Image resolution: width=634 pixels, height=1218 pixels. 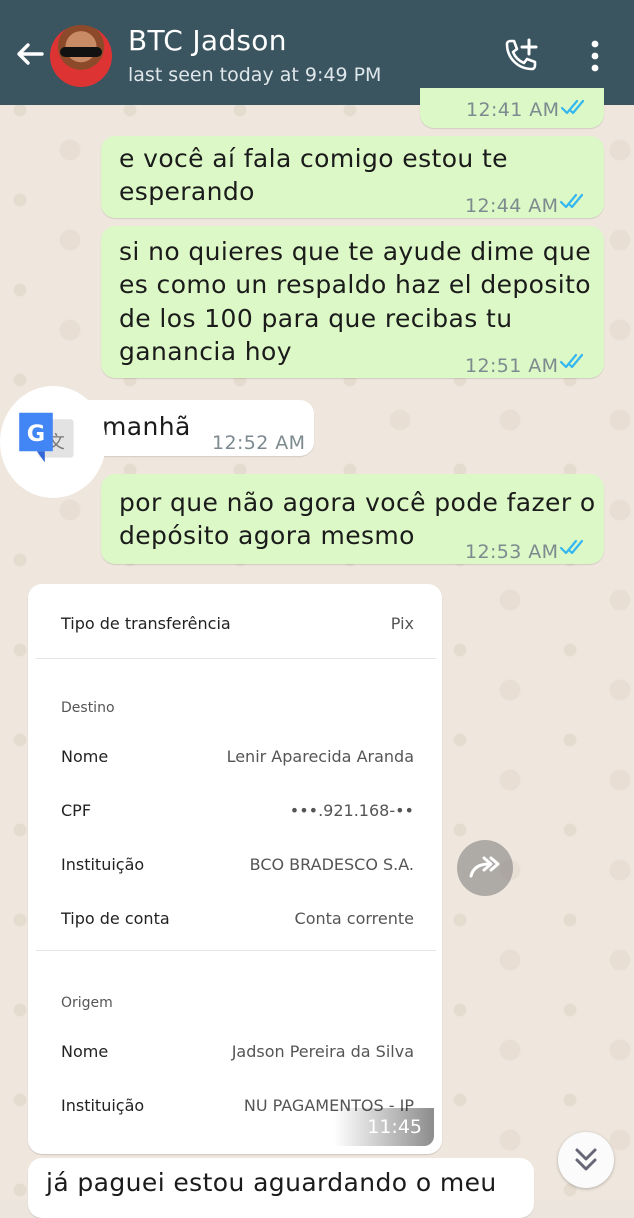 I want to click on message-text: manhã, so click(x=146, y=426).